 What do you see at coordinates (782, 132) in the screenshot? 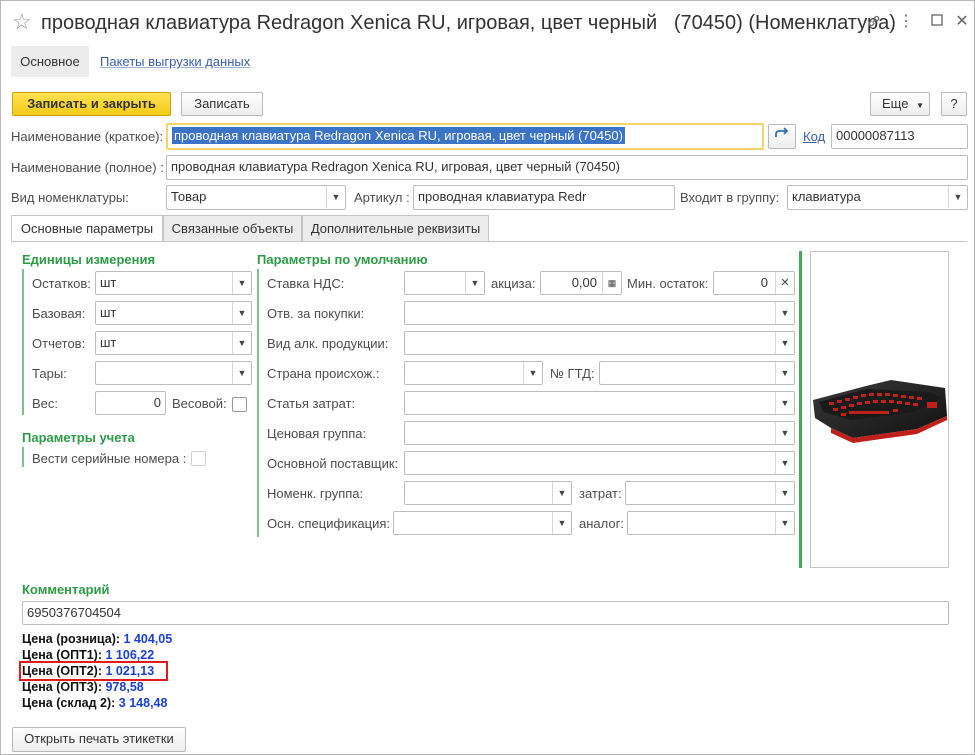
I see `arrow-redo-icon` at bounding box center [782, 132].